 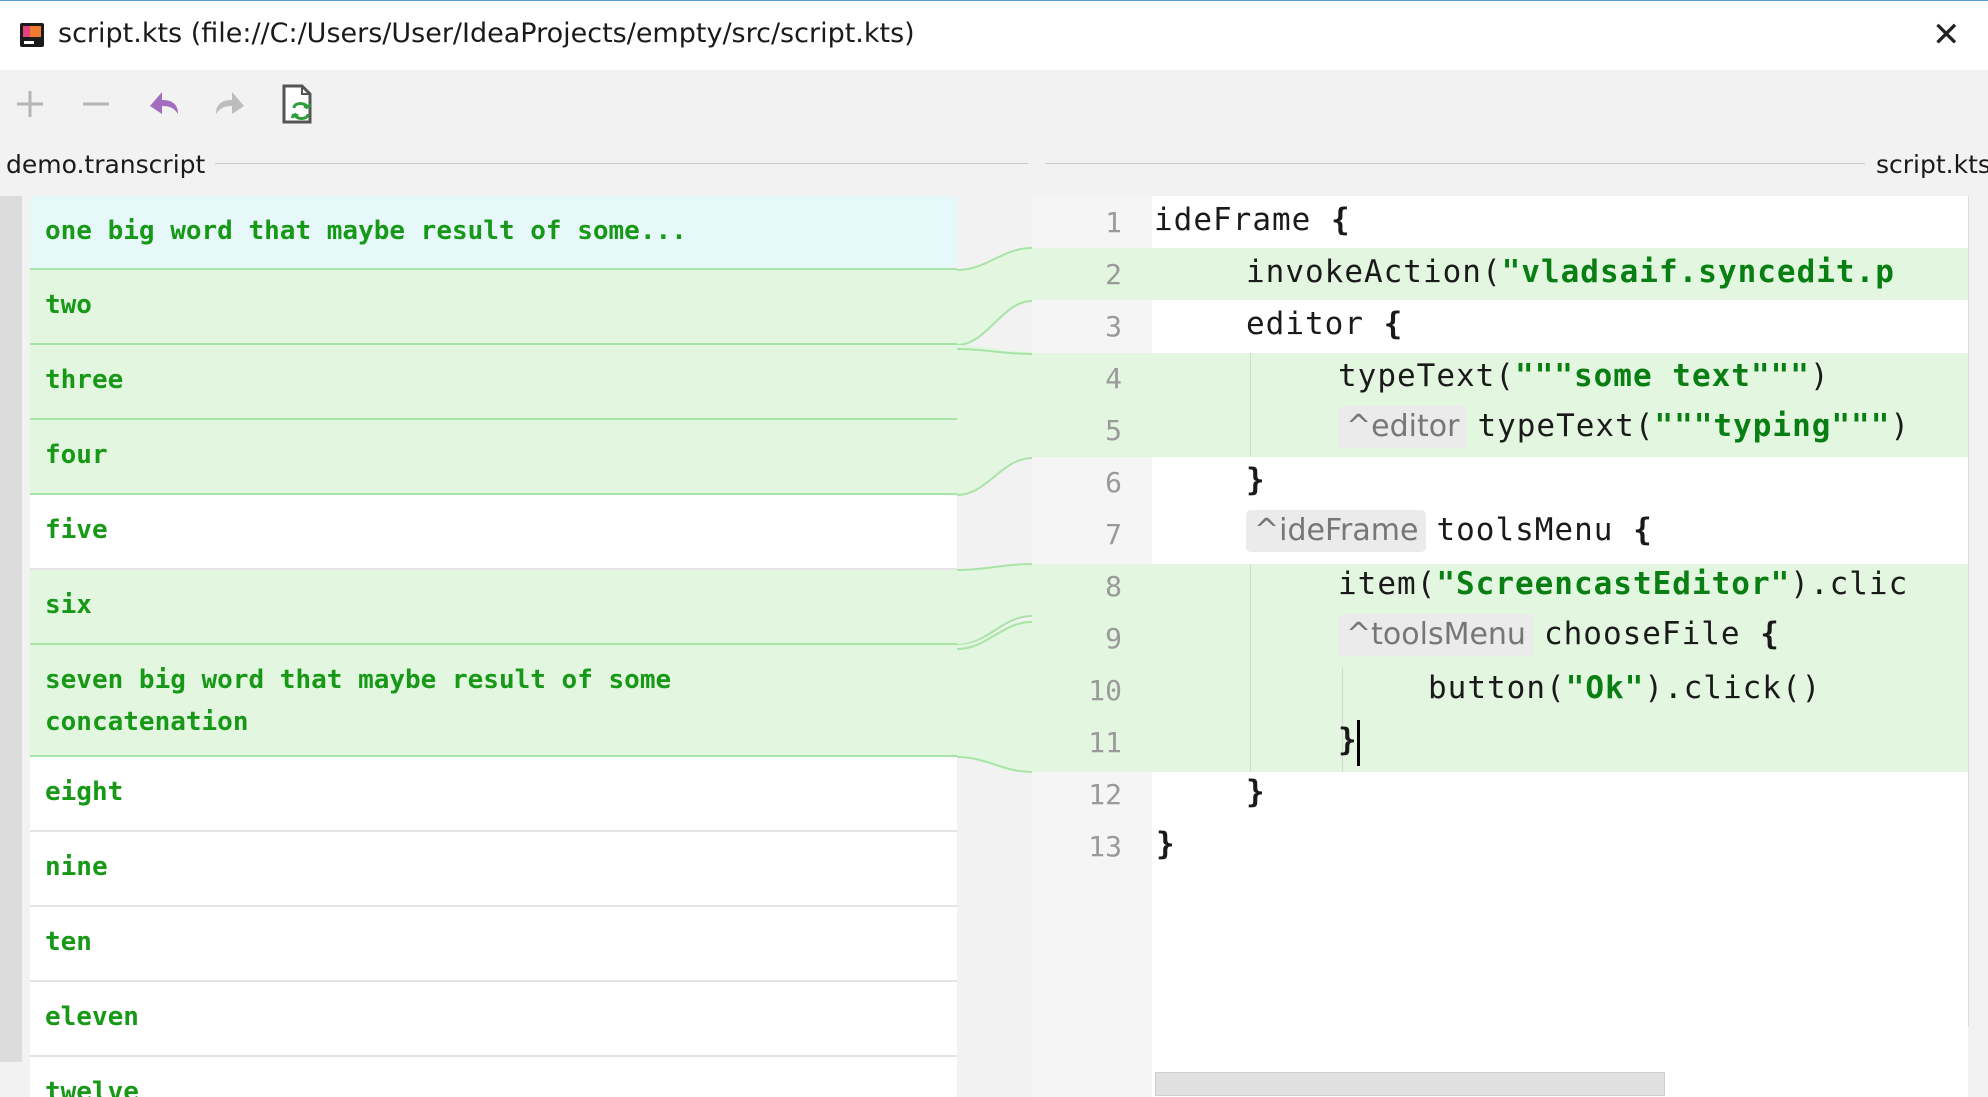 What do you see at coordinates (1625, 688) in the screenshot?
I see `code-line: button("Ok").click()` at bounding box center [1625, 688].